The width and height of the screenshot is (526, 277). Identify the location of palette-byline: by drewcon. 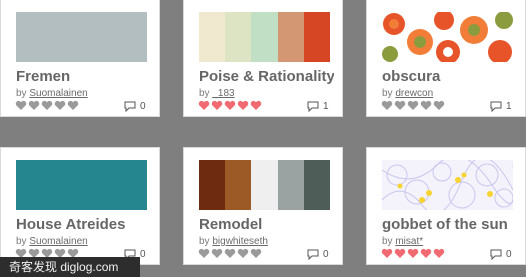
(407, 93).